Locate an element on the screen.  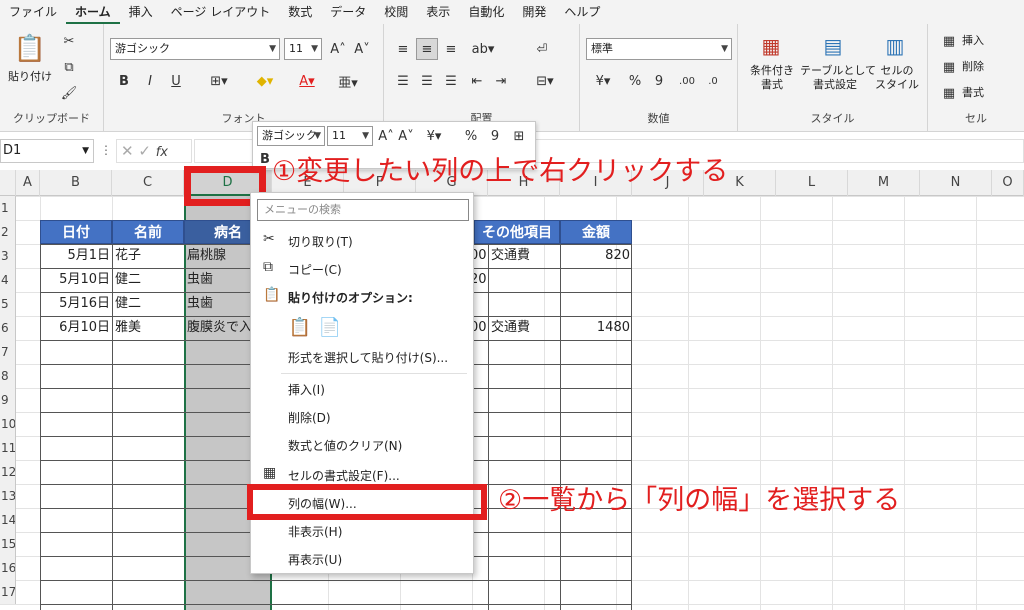
align-bottom-icon: ≡ is located at coordinates (451, 49).